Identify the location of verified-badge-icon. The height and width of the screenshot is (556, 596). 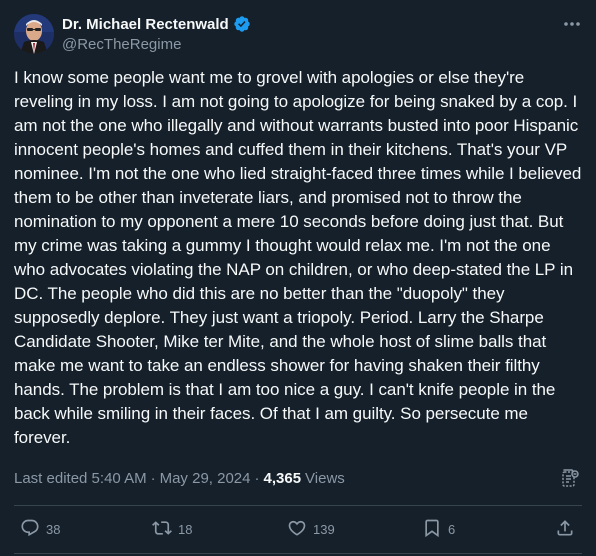
(242, 24).